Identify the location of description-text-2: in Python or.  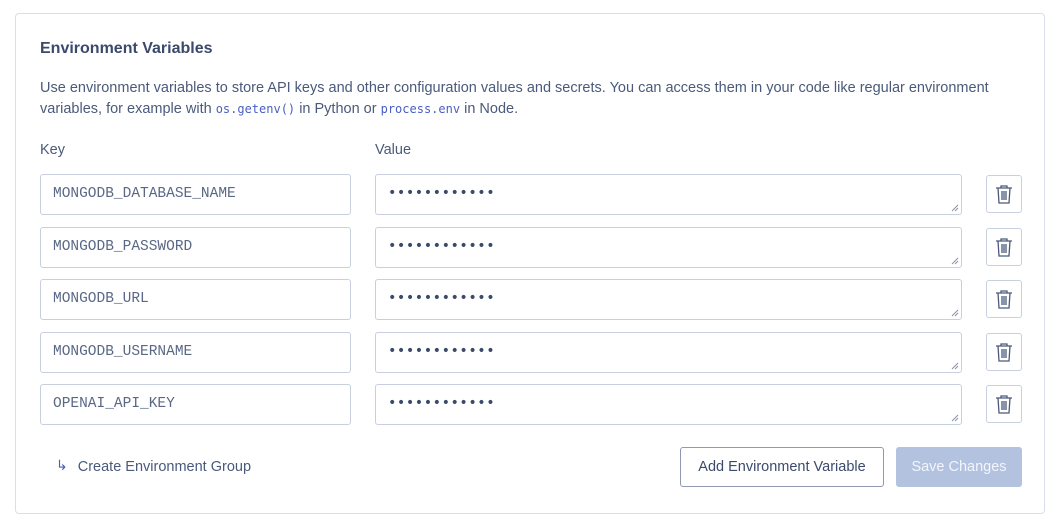
(338, 109).